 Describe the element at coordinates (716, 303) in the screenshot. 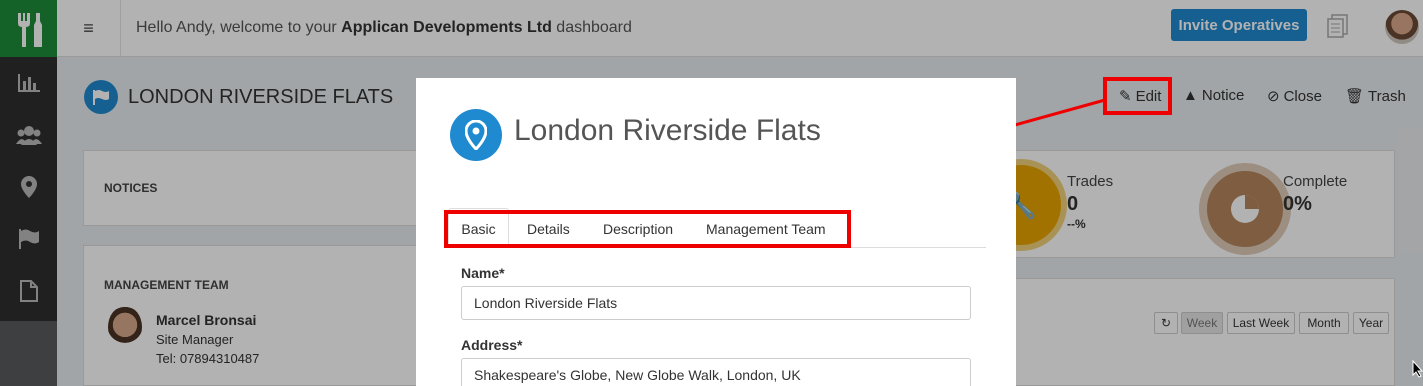

I see `name-field` at that location.